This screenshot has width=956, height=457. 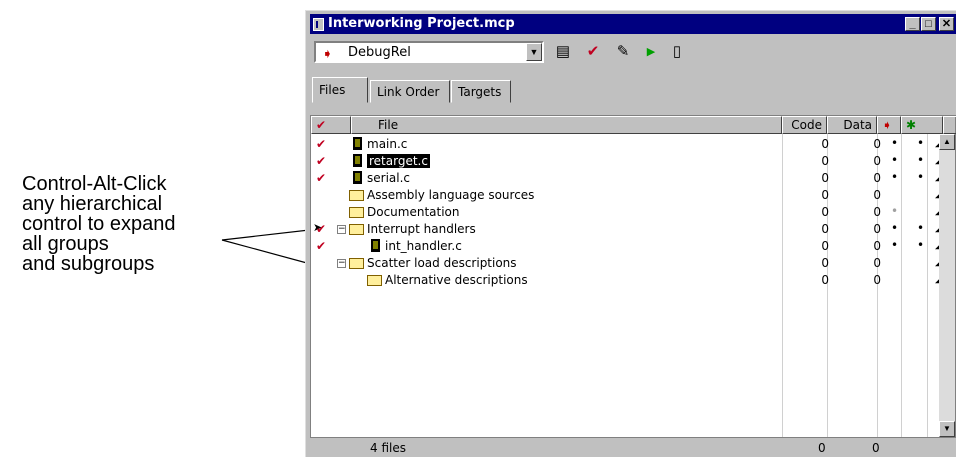 I want to click on toolbar: ➧ DebugRel ▼ ▤ ✔ ✎ ▶ ▯, so click(x=633, y=54).